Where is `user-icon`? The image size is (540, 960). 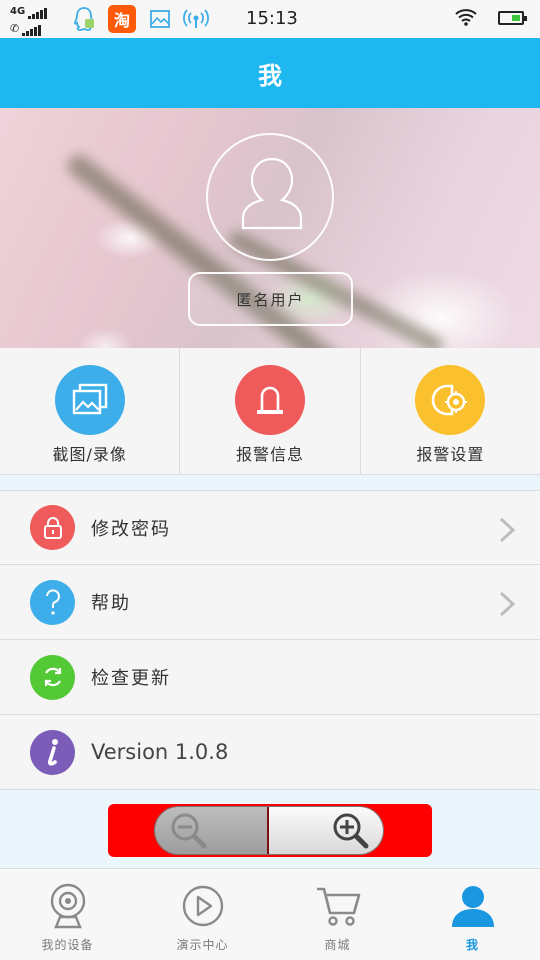 user-icon is located at coordinates (473, 906).